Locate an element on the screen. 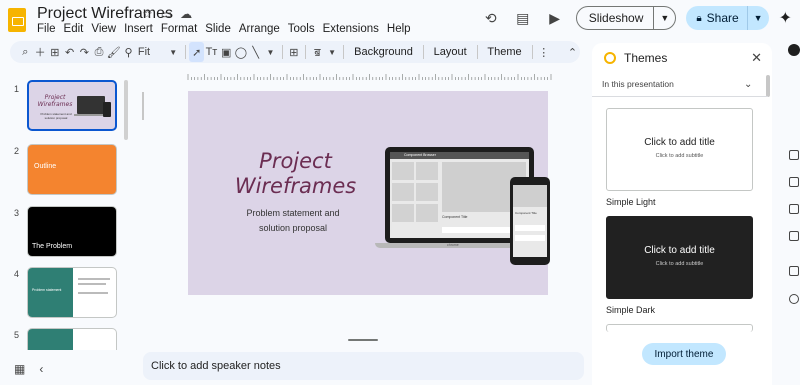 This screenshot has width=800, height=385. thumb-laptop is located at coordinates (91, 105).